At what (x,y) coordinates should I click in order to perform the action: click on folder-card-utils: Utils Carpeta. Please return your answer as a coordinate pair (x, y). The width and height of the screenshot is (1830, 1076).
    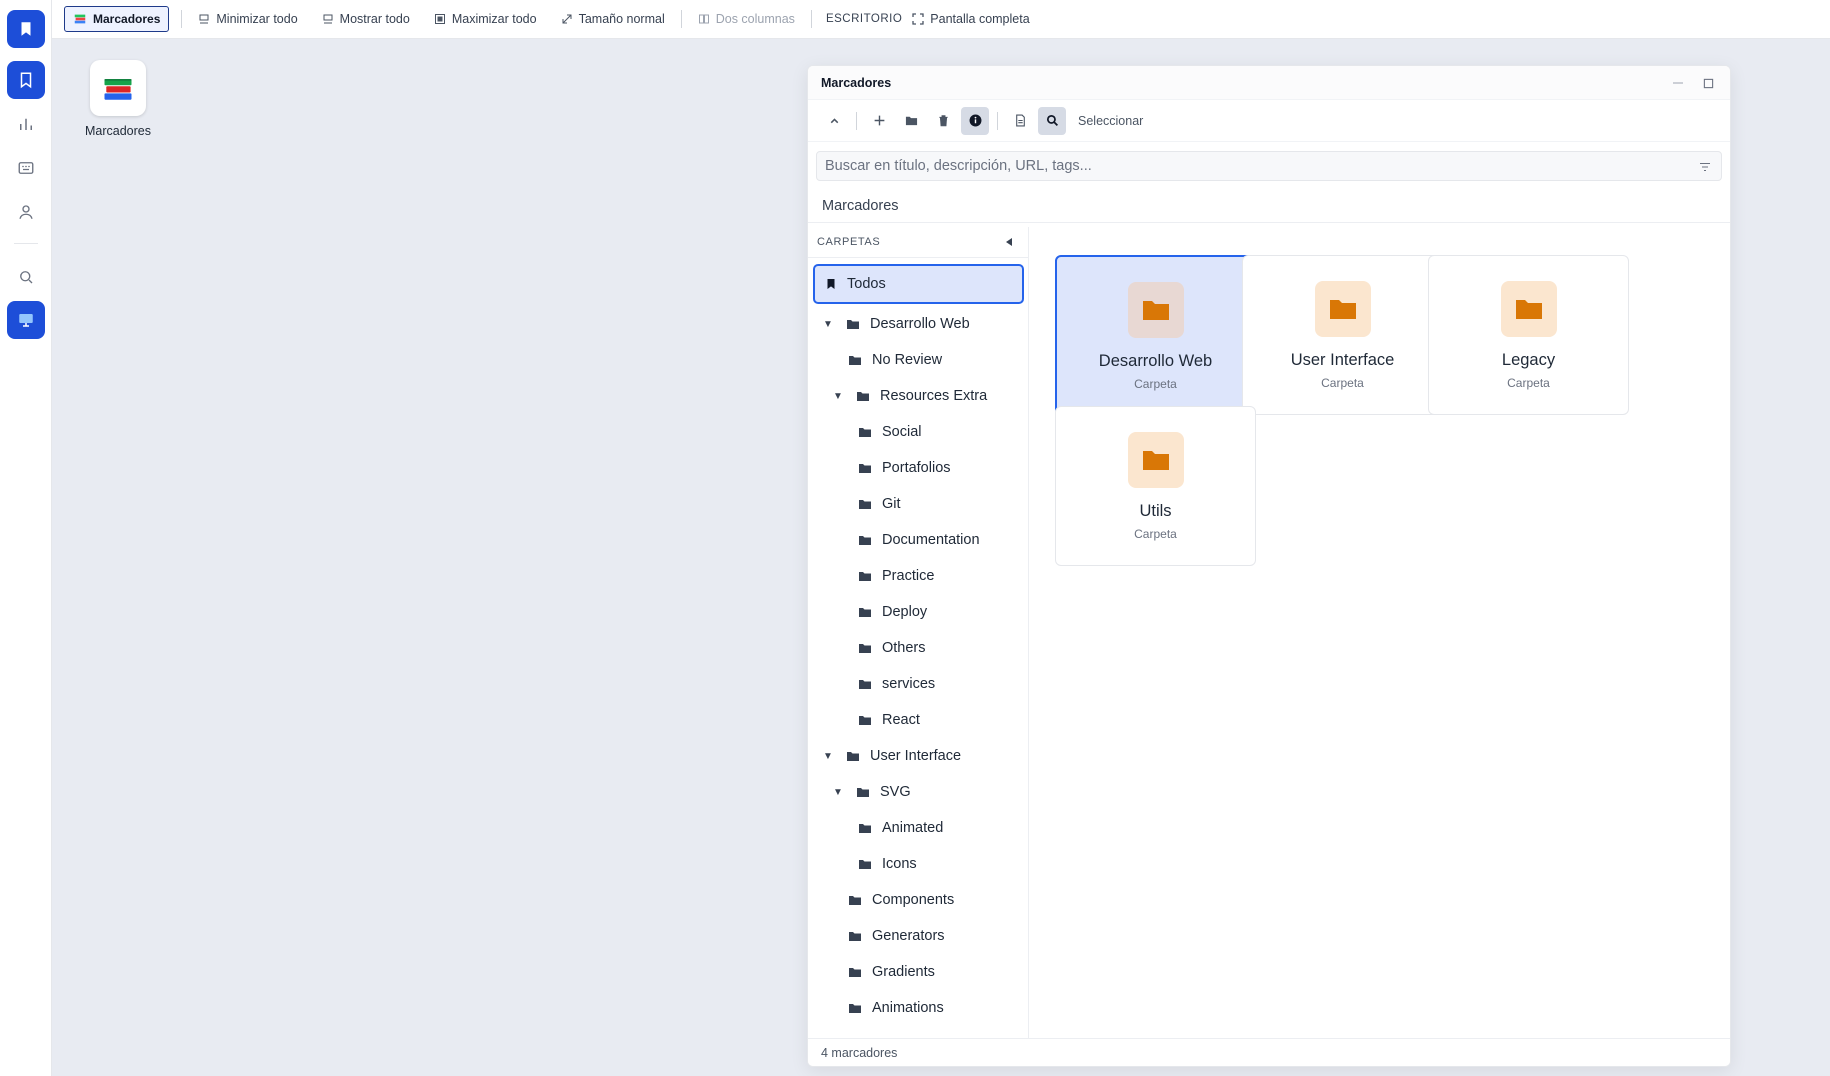
    Looking at the image, I should click on (1155, 486).